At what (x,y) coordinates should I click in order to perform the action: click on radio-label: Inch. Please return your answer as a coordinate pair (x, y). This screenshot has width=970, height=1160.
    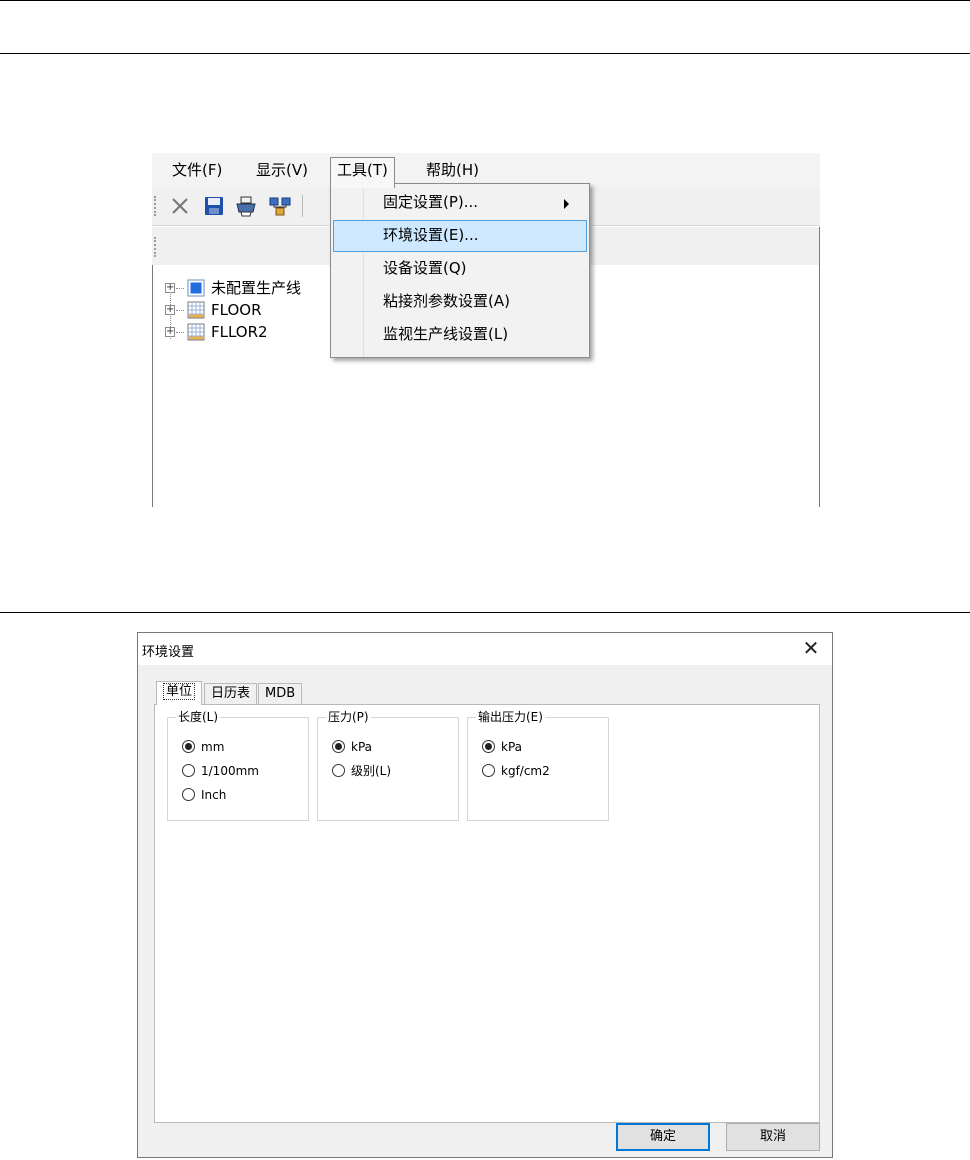
    Looking at the image, I should click on (214, 795).